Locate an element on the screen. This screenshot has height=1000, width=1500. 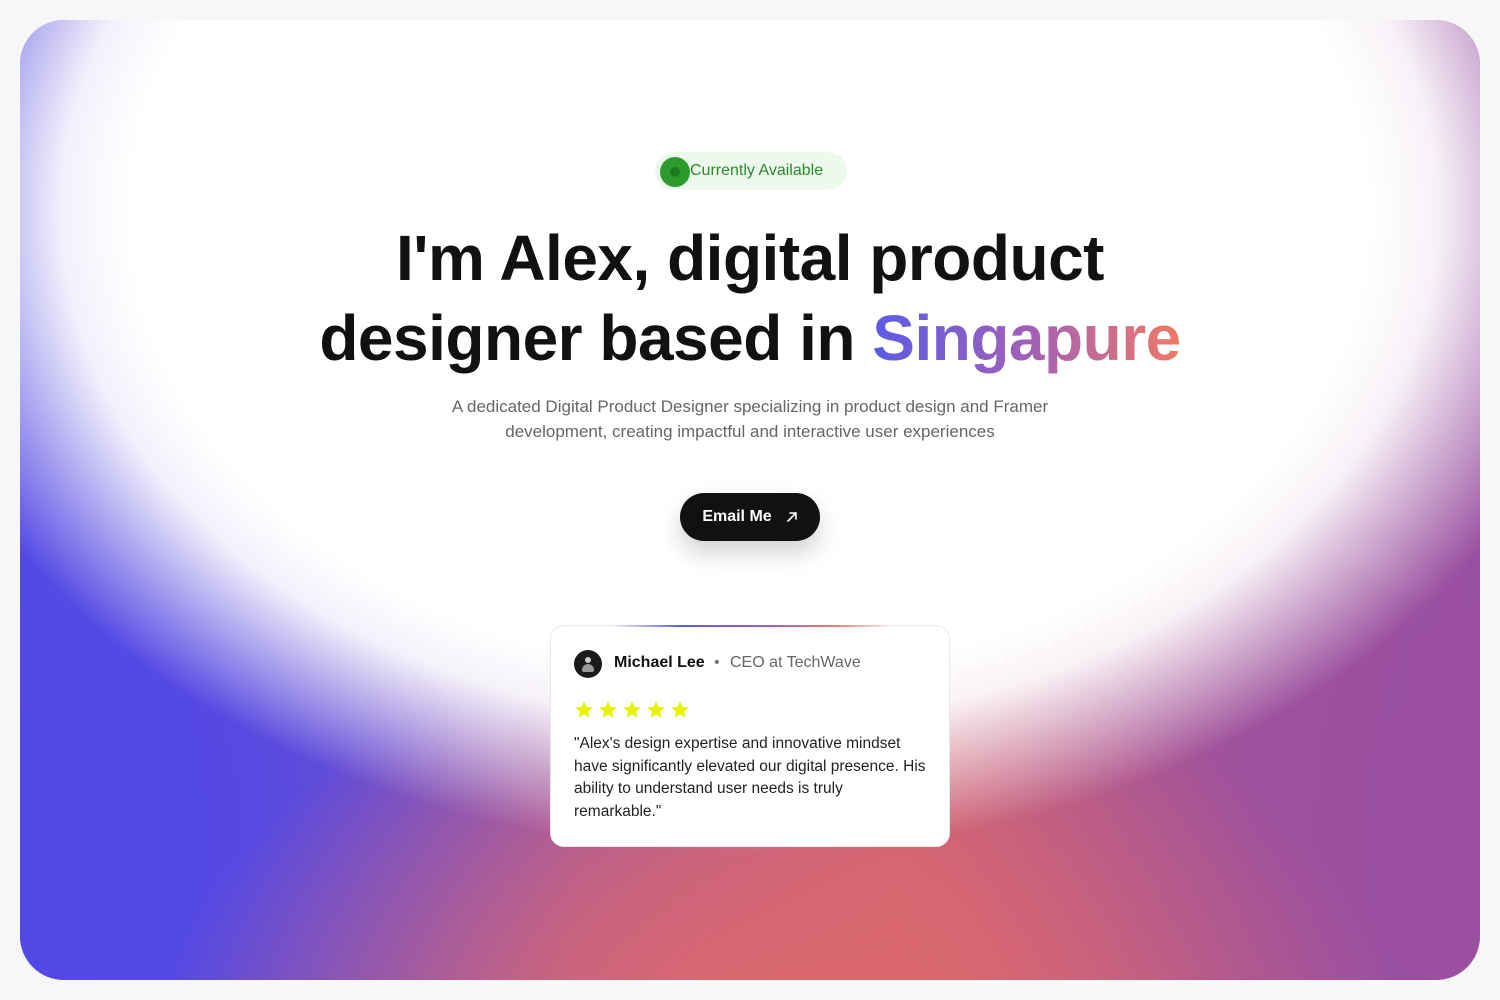
availability-label: Currently Available is located at coordinates (757, 170).